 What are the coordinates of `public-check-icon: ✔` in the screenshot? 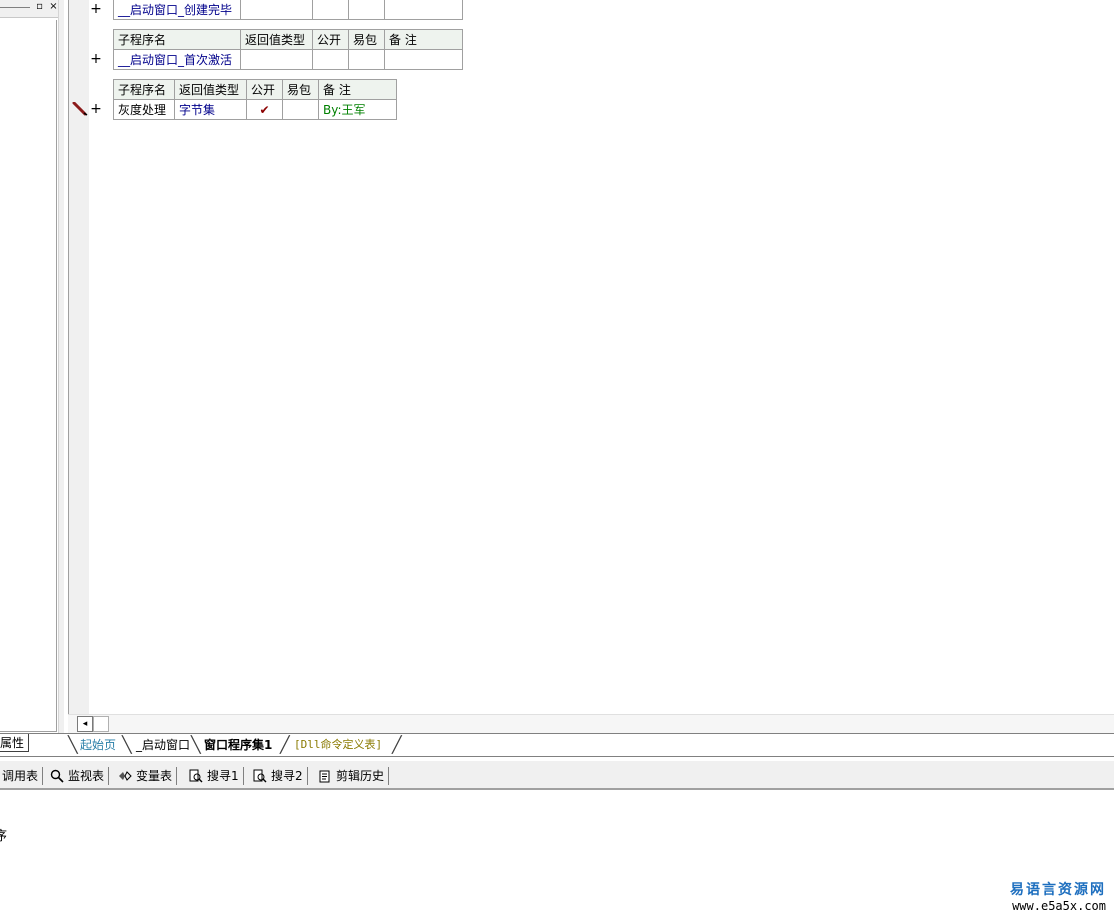 It's located at (264, 109).